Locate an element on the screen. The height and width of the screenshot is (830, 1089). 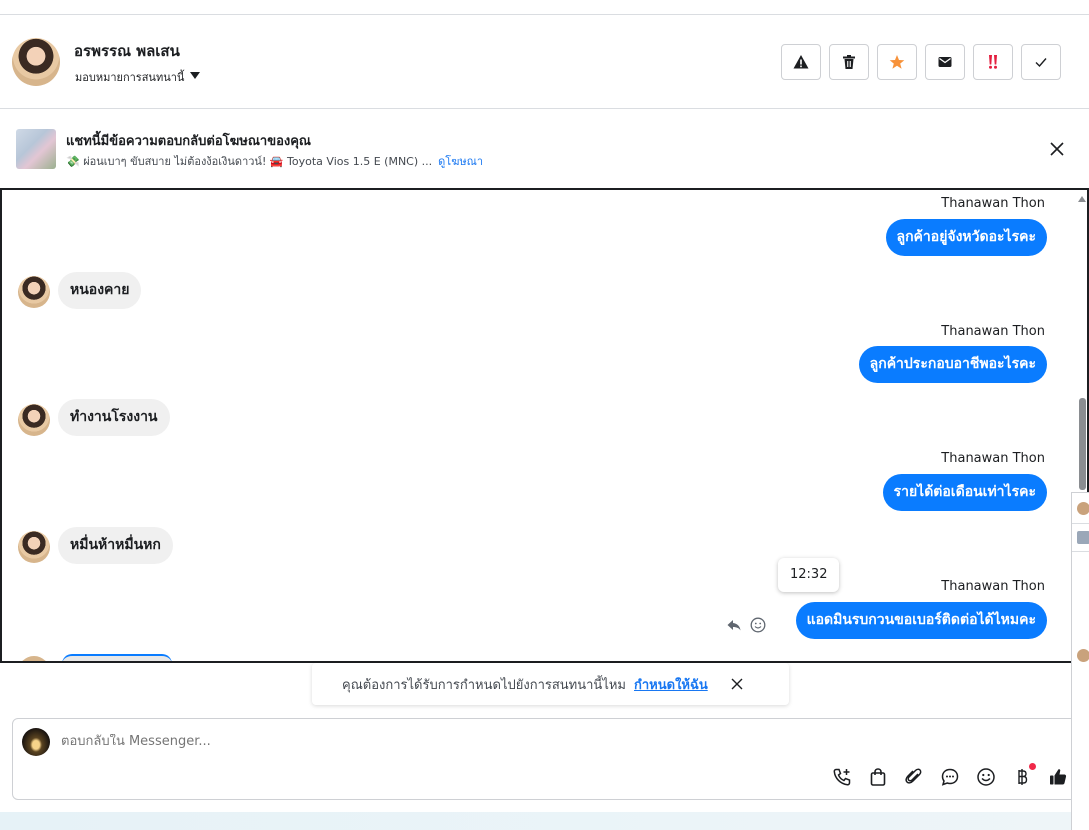
check-icon is located at coordinates (1041, 63).